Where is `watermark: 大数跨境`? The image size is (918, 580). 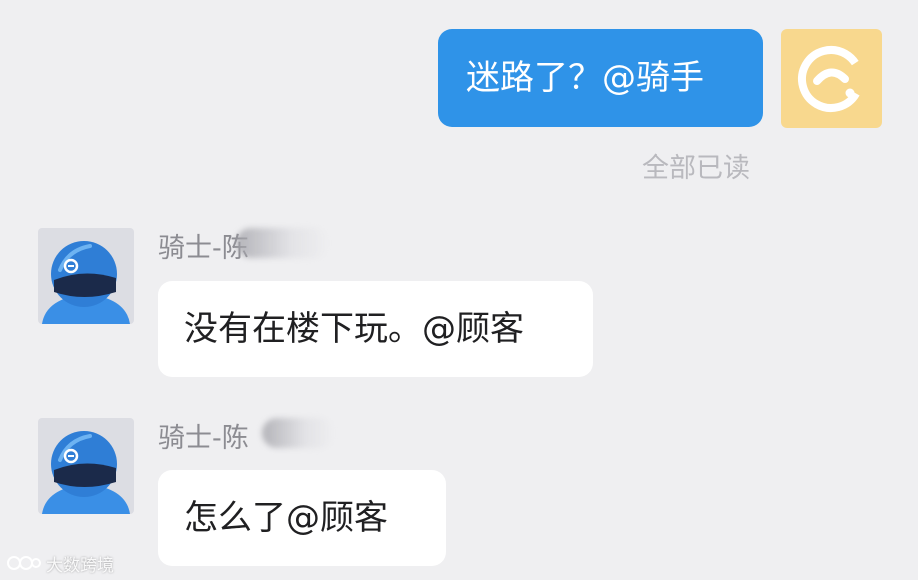 watermark: 大数跨境 is located at coordinates (60, 564).